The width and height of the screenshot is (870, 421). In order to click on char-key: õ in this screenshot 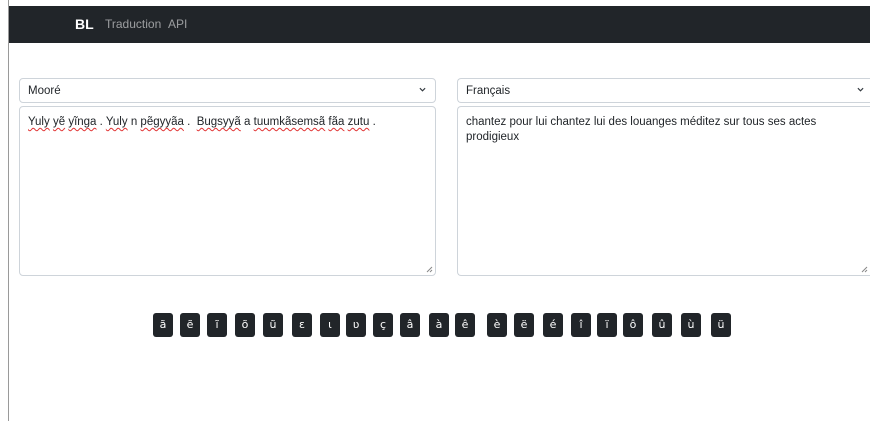, I will do `click(245, 325)`.